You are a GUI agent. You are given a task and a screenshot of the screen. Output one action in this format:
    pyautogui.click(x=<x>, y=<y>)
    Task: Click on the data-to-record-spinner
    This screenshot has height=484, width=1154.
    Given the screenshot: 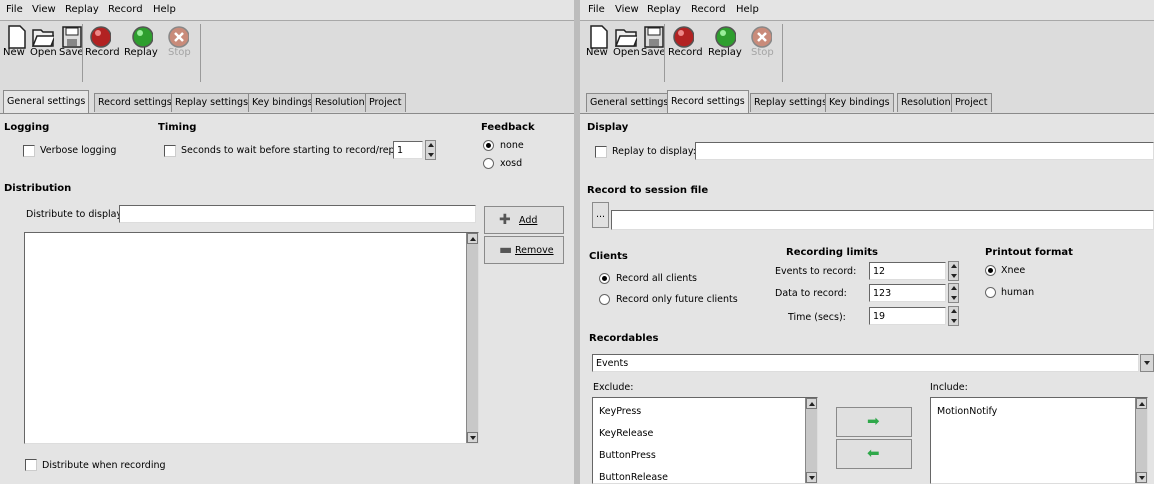 What is the action you would take?
    pyautogui.click(x=953, y=293)
    